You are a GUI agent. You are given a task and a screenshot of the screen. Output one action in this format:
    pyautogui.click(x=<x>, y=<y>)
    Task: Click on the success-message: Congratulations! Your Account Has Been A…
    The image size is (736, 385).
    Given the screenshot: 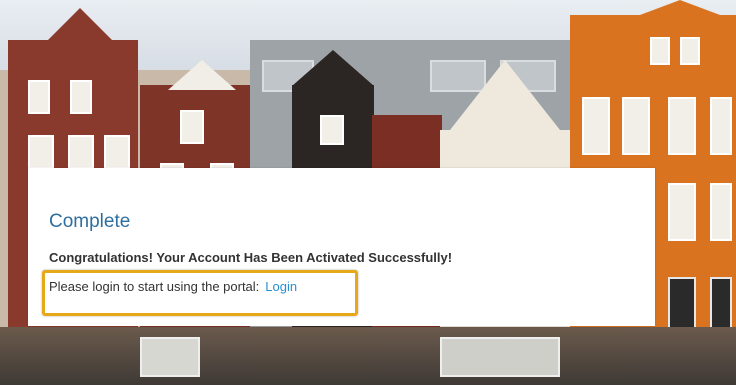 What is the action you would take?
    pyautogui.click(x=251, y=257)
    